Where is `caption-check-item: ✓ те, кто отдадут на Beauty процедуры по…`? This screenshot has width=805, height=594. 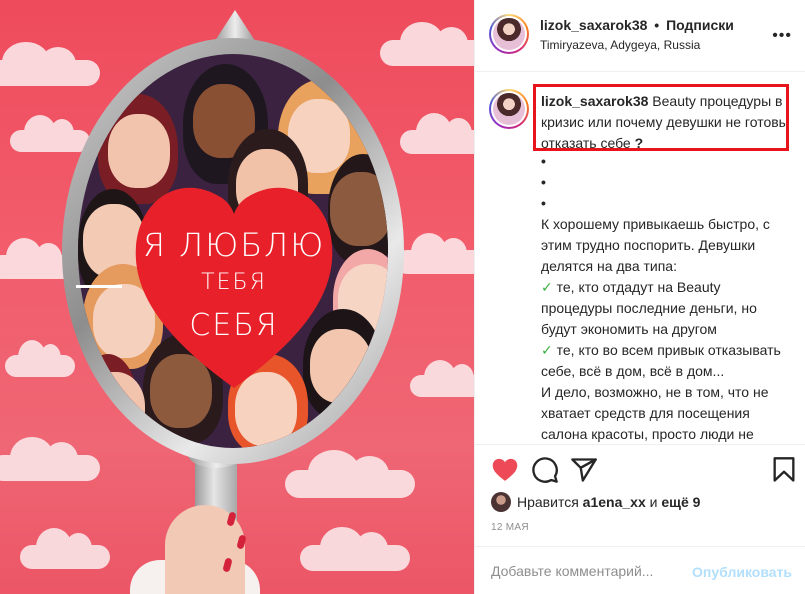 caption-check-item: ✓ те, кто отдадут на Beauty процедуры по… is located at coordinates (666, 308).